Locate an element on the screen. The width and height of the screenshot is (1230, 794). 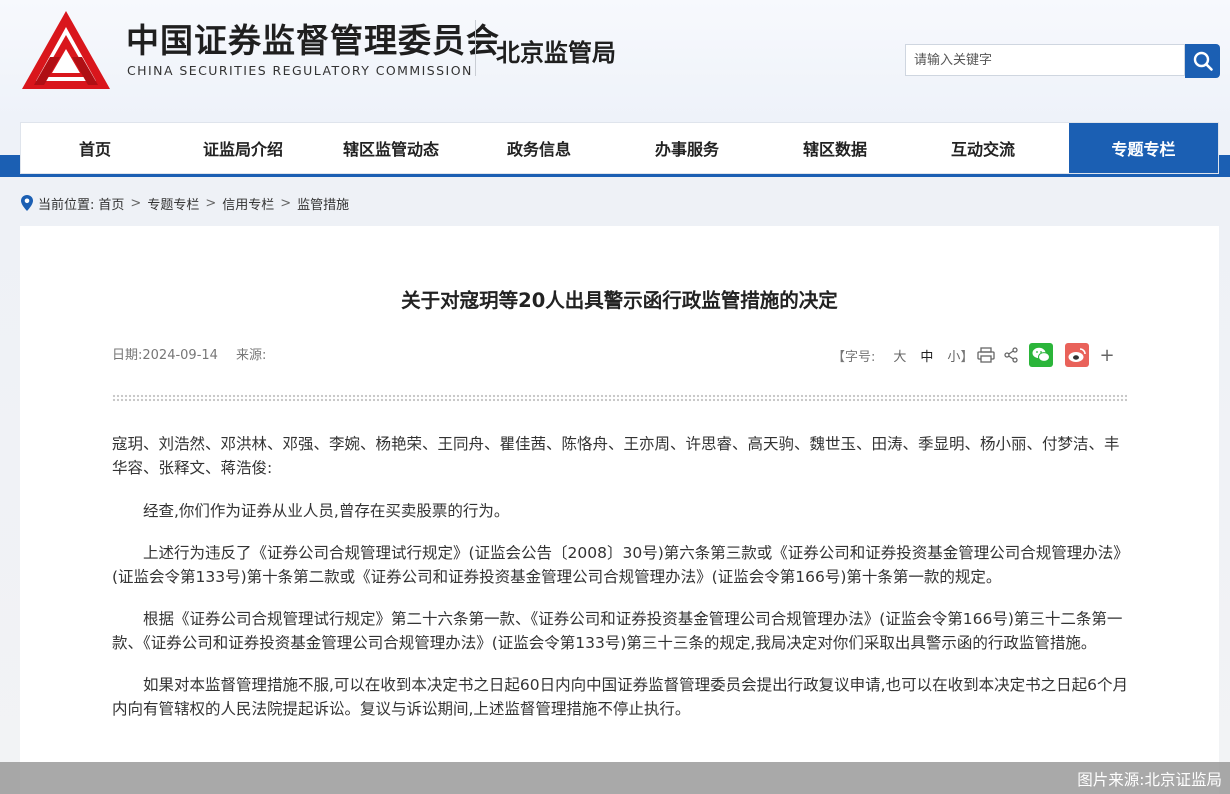
org-name-cn: 中国证券监督管理委员会 is located at coordinates (313, 40).